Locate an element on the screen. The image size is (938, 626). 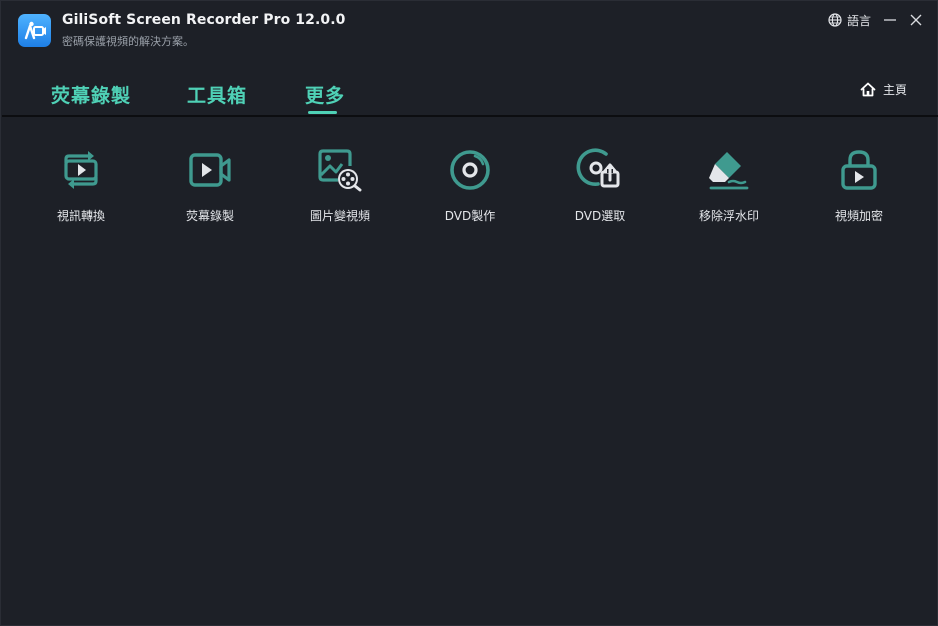
minimize-icon is located at coordinates (890, 20).